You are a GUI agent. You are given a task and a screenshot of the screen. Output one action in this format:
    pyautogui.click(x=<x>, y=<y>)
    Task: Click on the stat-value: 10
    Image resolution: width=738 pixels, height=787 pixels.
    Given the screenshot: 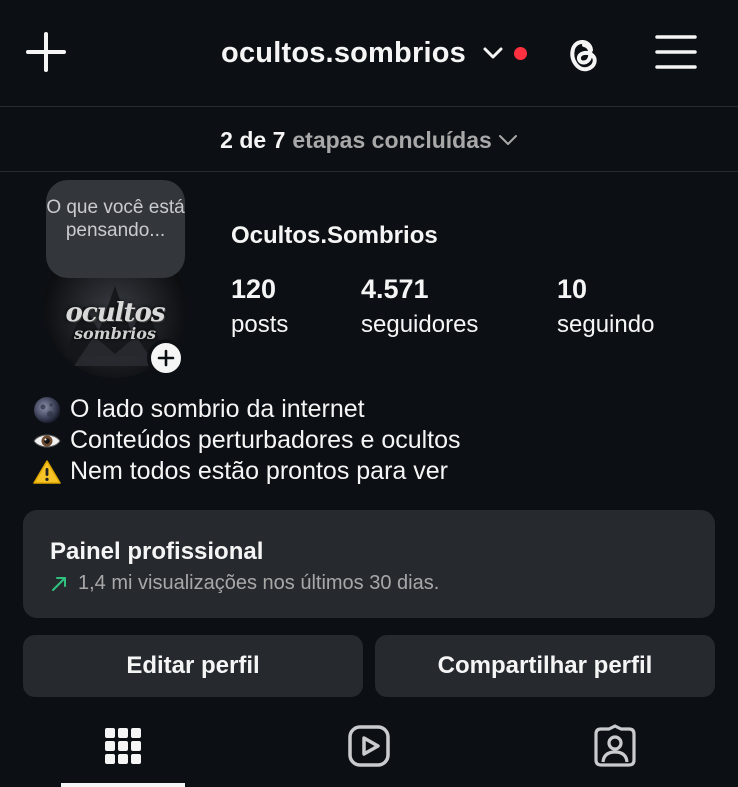 What is the action you would take?
    pyautogui.click(x=572, y=289)
    